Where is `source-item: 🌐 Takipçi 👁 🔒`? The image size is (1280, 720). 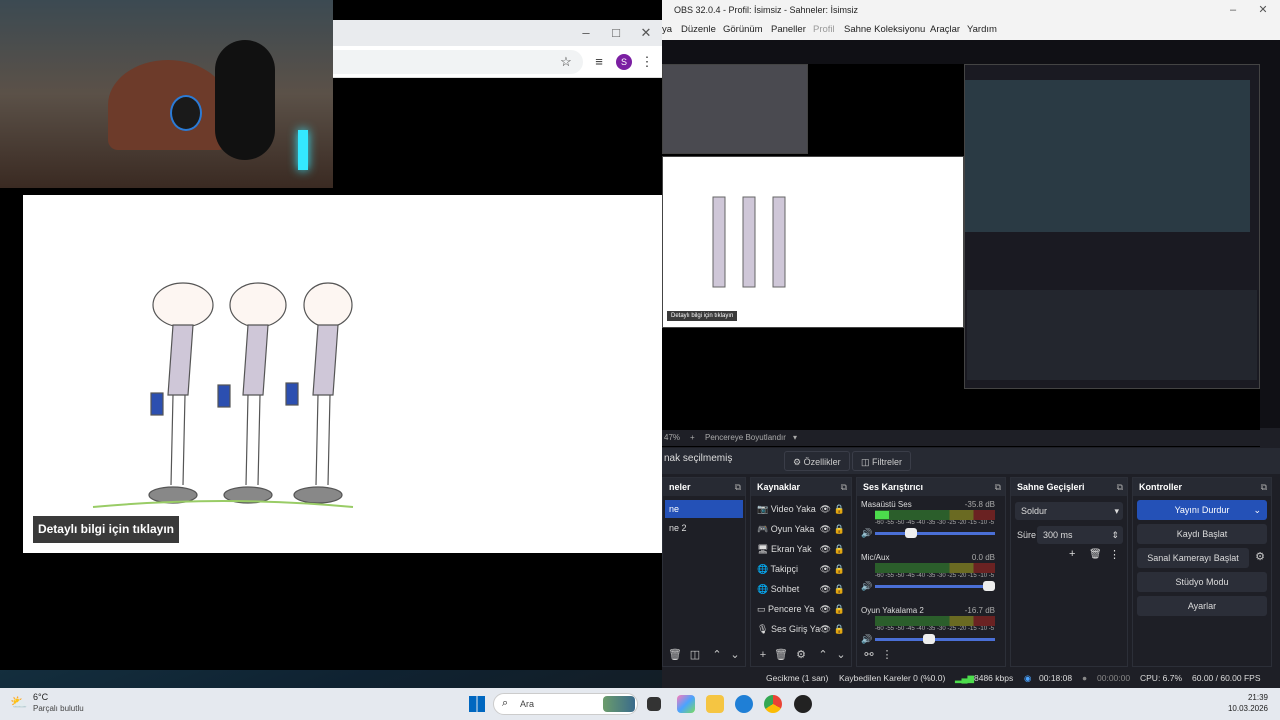 source-item: 🌐 Takipçi 👁 🔒 is located at coordinates (801, 569).